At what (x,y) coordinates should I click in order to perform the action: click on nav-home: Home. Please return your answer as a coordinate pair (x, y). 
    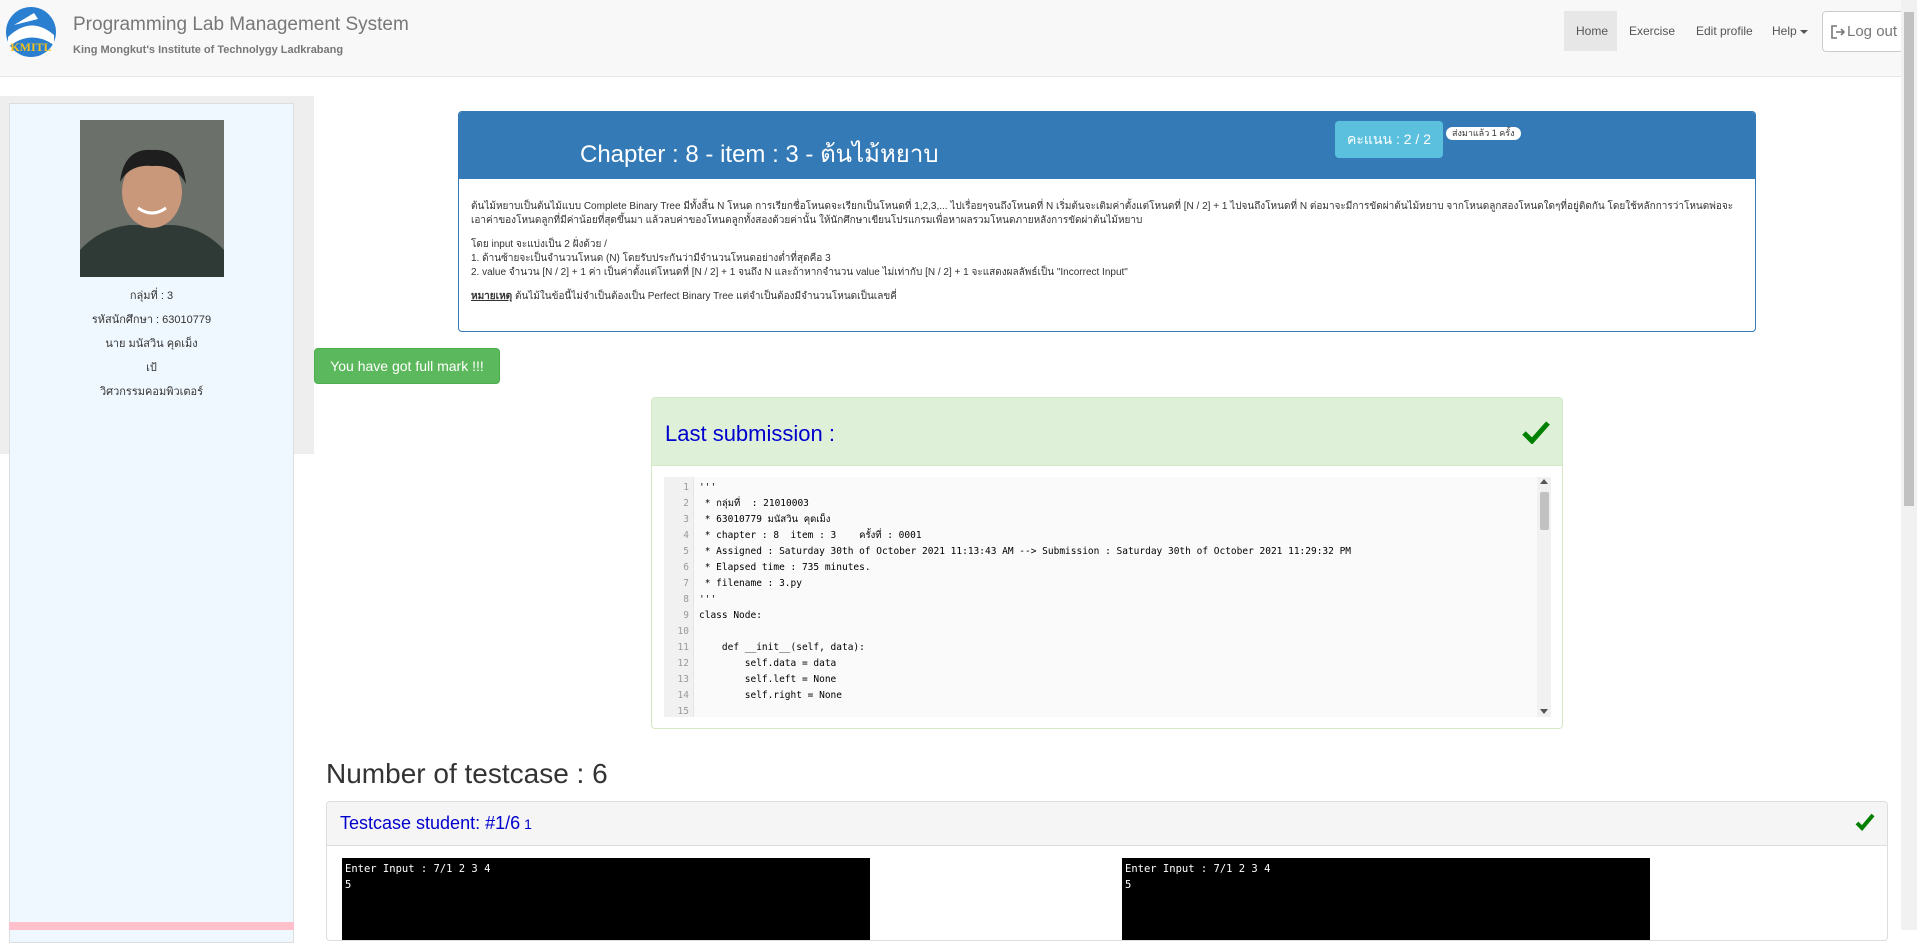
    Looking at the image, I should click on (1590, 31).